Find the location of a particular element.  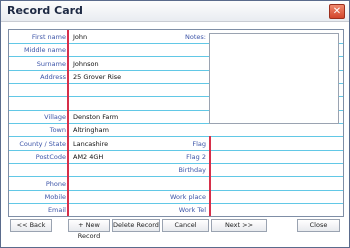

notes-textarea is located at coordinates (274, 78).